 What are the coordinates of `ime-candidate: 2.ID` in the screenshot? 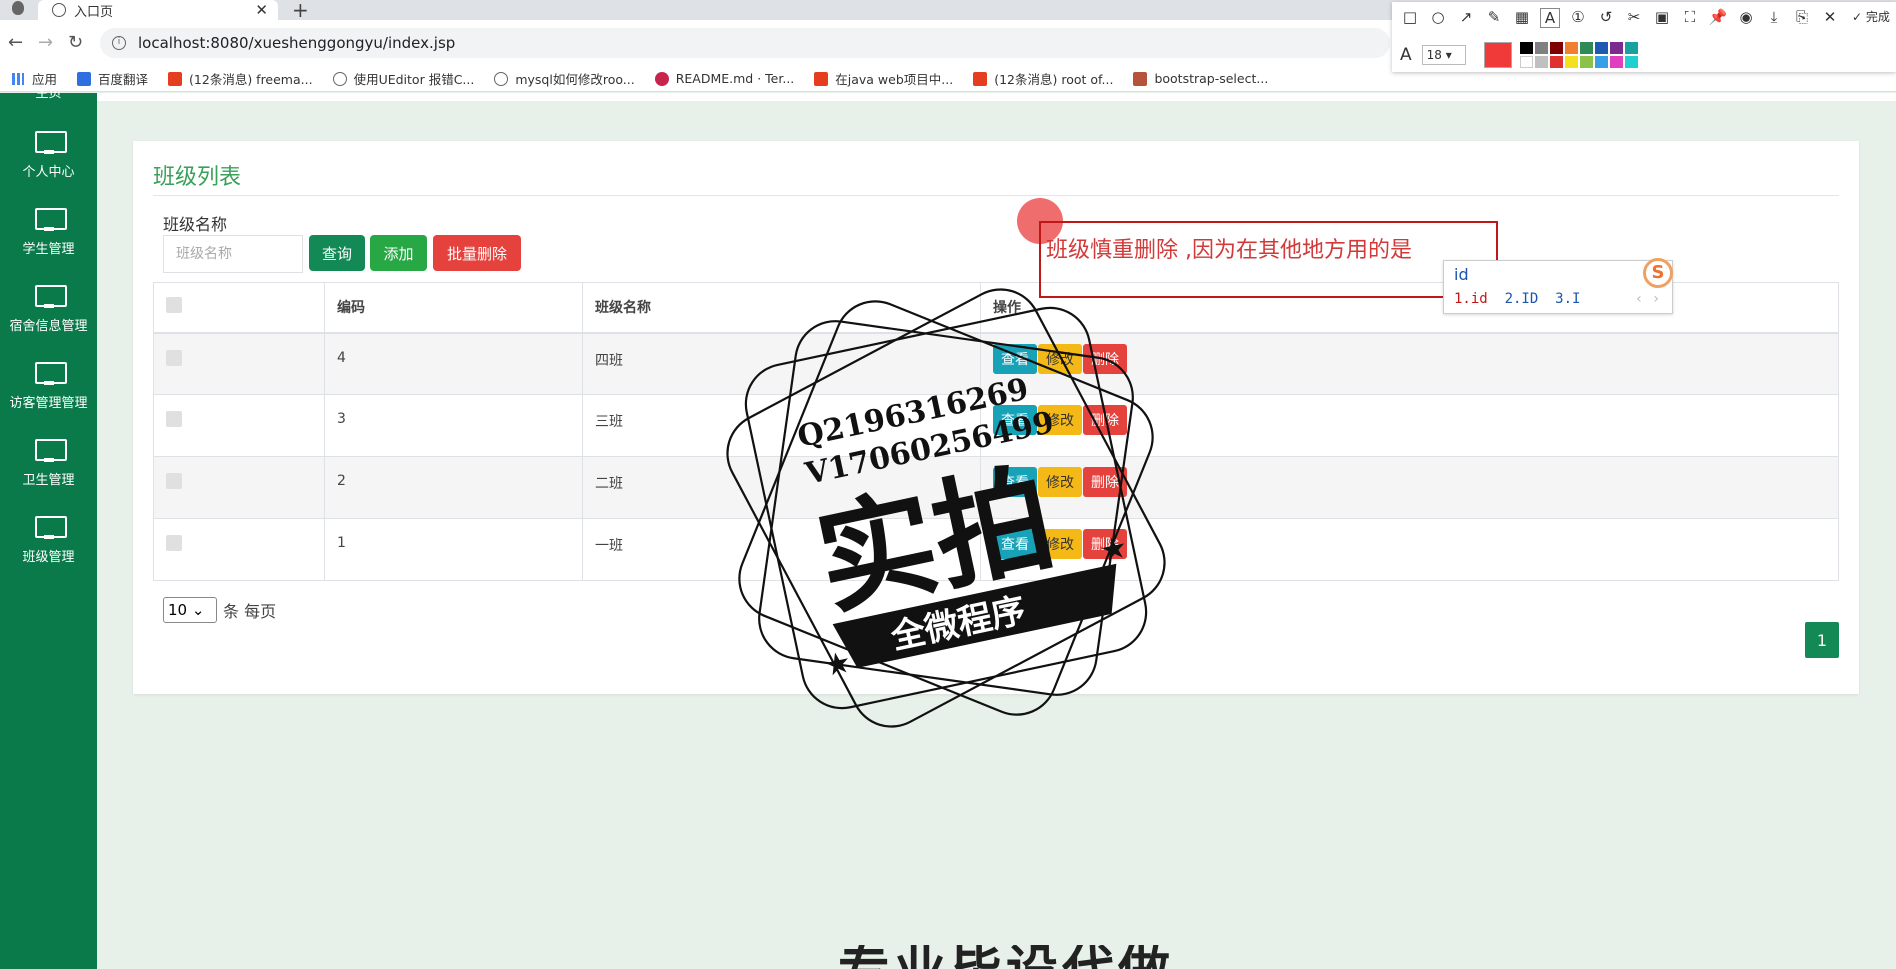 It's located at (1522, 299).